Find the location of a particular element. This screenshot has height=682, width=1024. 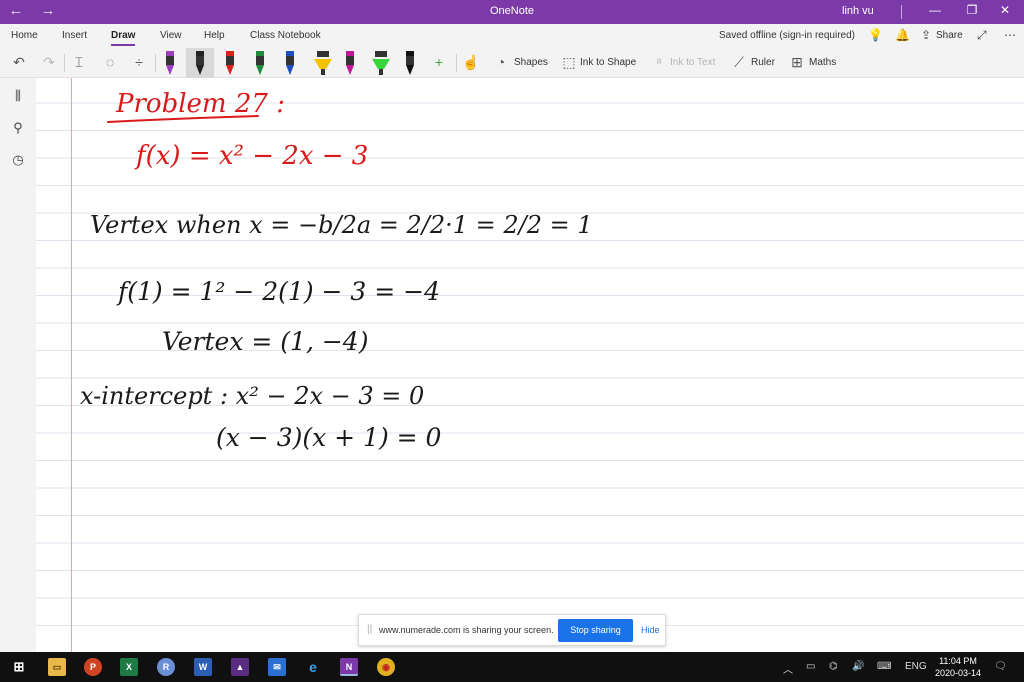

keyboard-icon: ⌨ is located at coordinates (884, 666).